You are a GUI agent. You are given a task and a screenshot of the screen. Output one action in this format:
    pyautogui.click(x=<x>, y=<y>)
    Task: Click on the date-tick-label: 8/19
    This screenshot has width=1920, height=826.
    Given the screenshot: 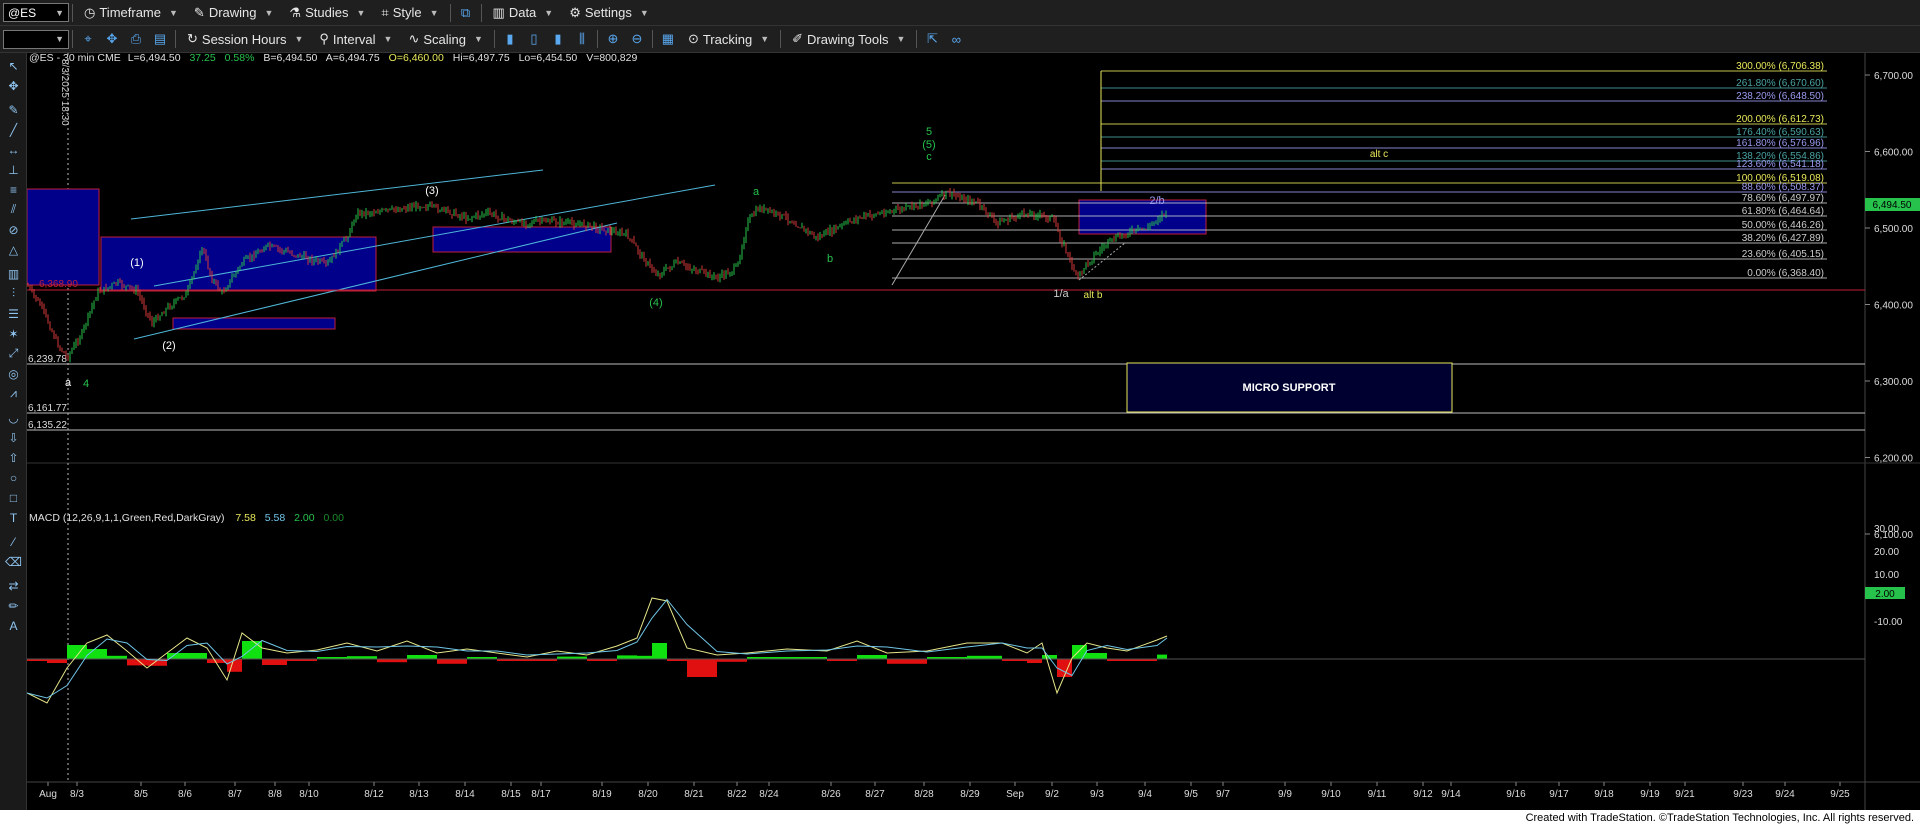 What is the action you would take?
    pyautogui.click(x=602, y=794)
    